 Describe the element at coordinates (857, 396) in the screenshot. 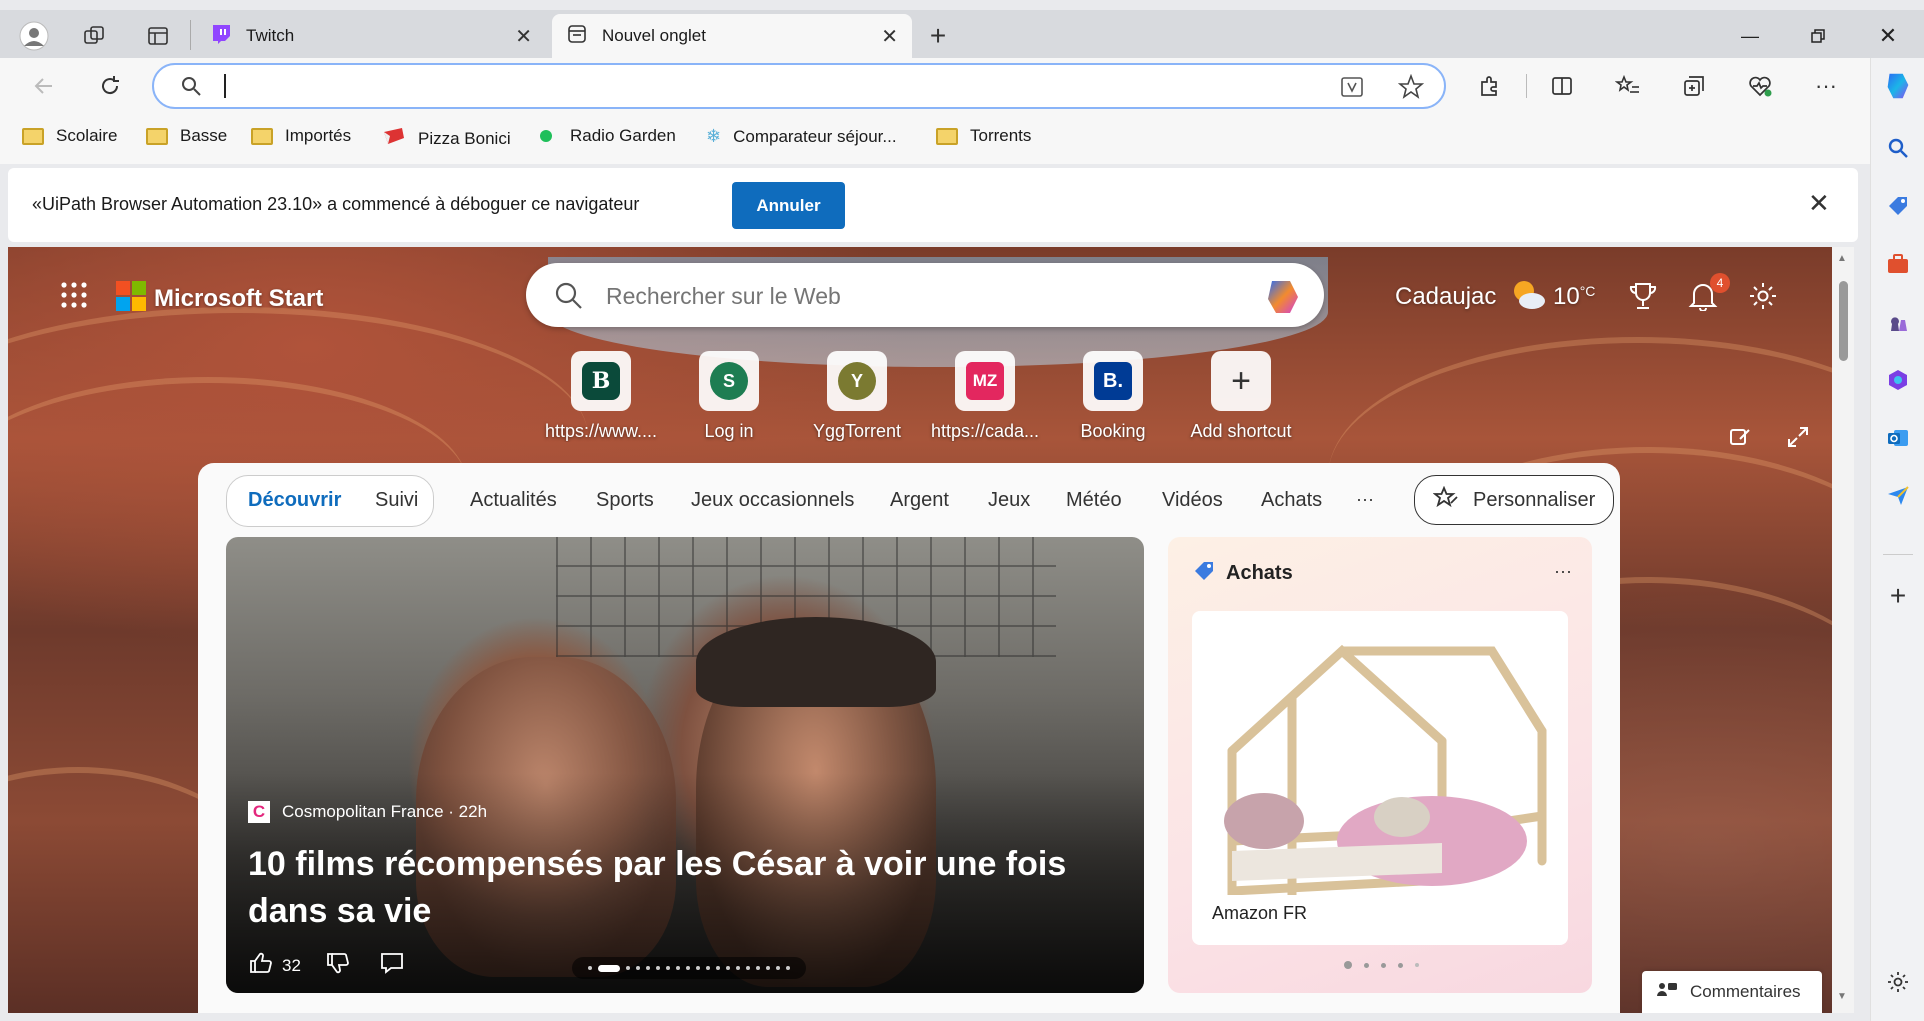

I see `shortcut-tile: Y YggTorrent` at that location.